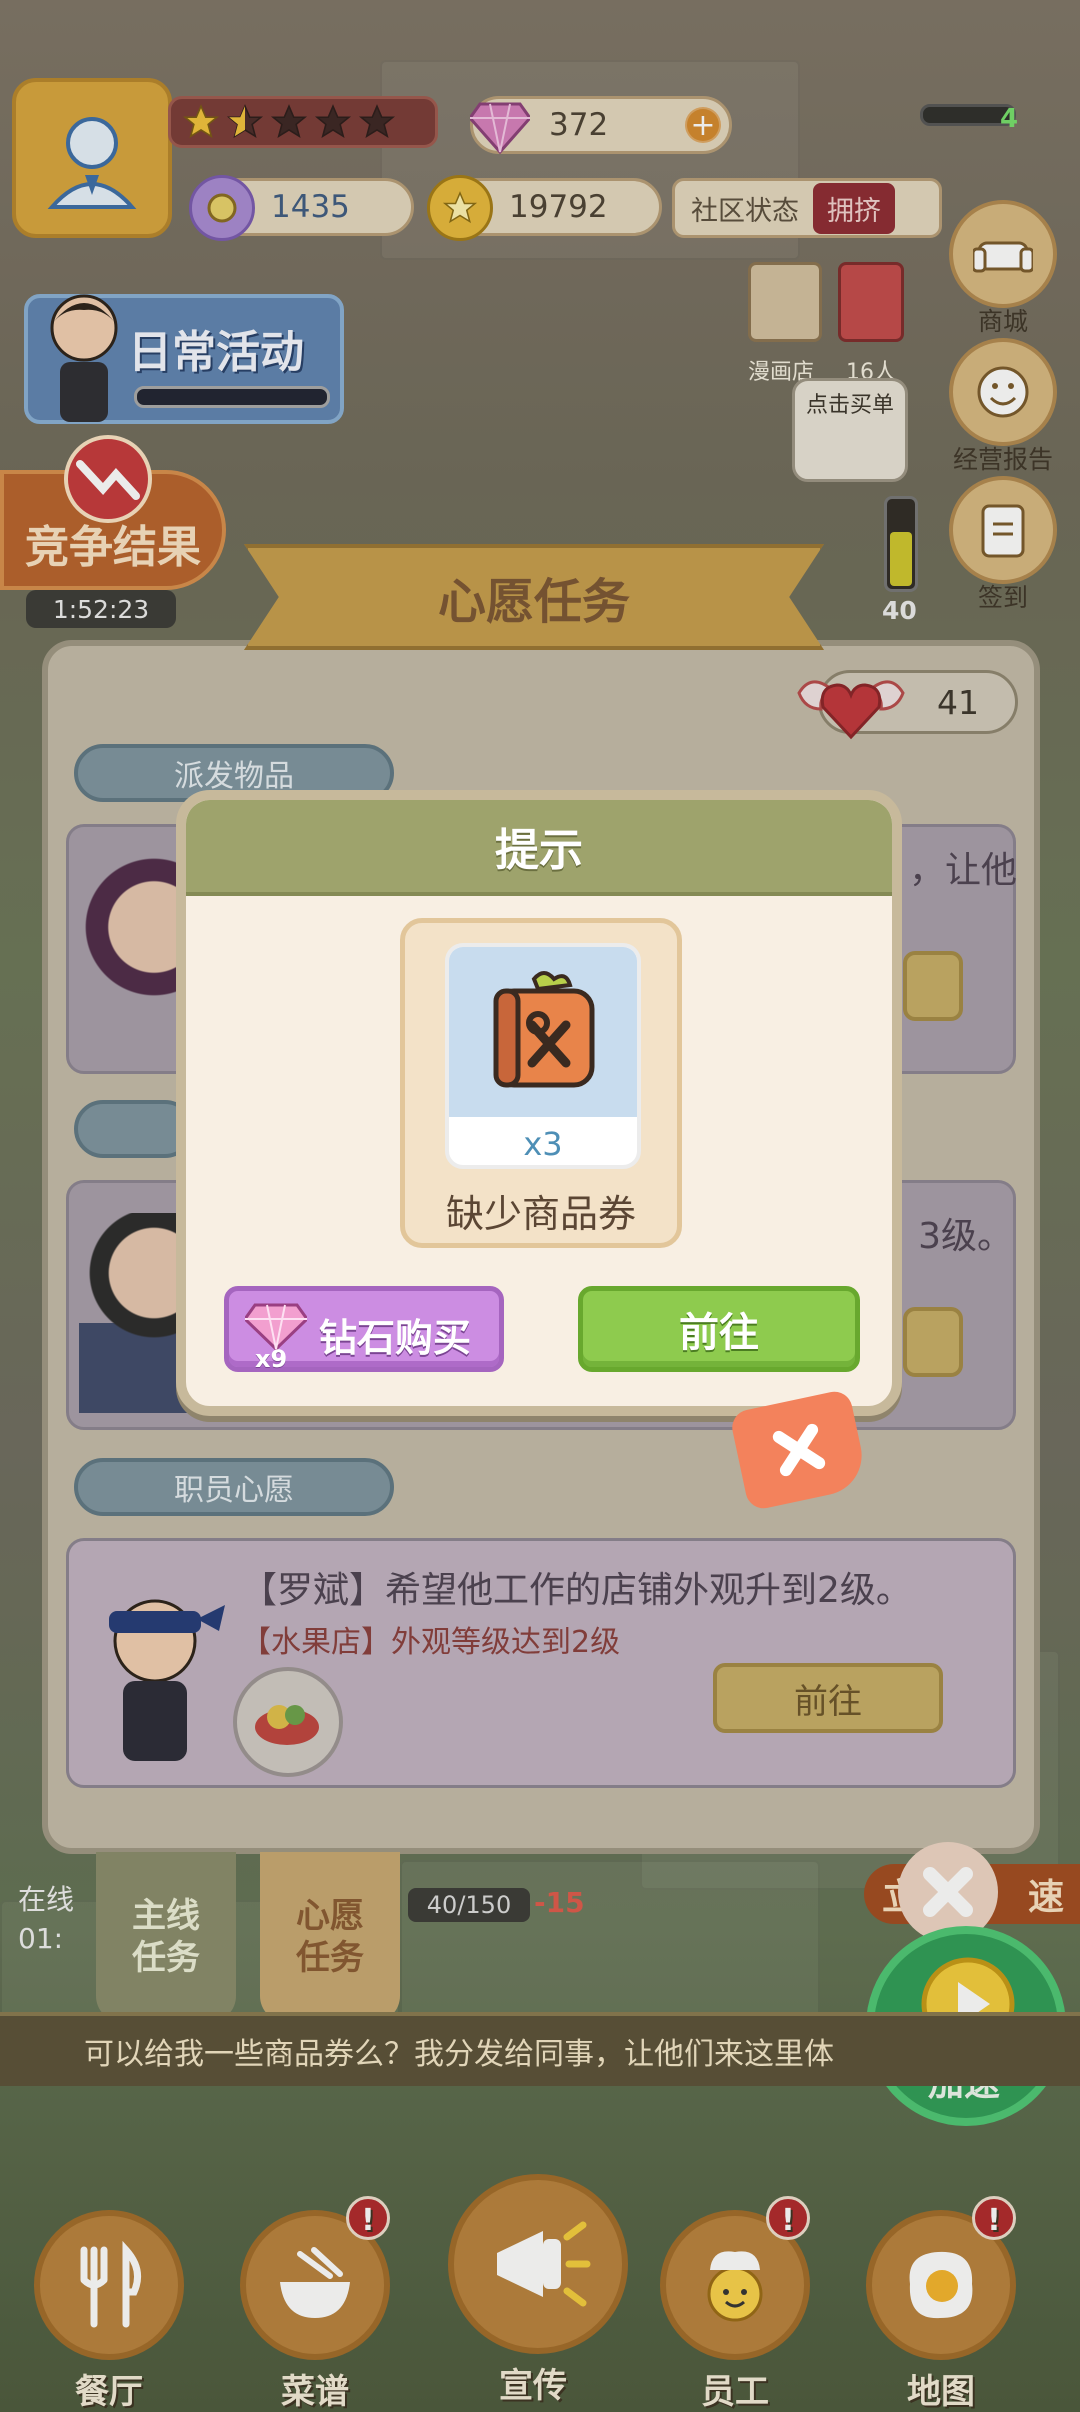  I want to click on item-name: 缺少商品券, so click(540, 1214).